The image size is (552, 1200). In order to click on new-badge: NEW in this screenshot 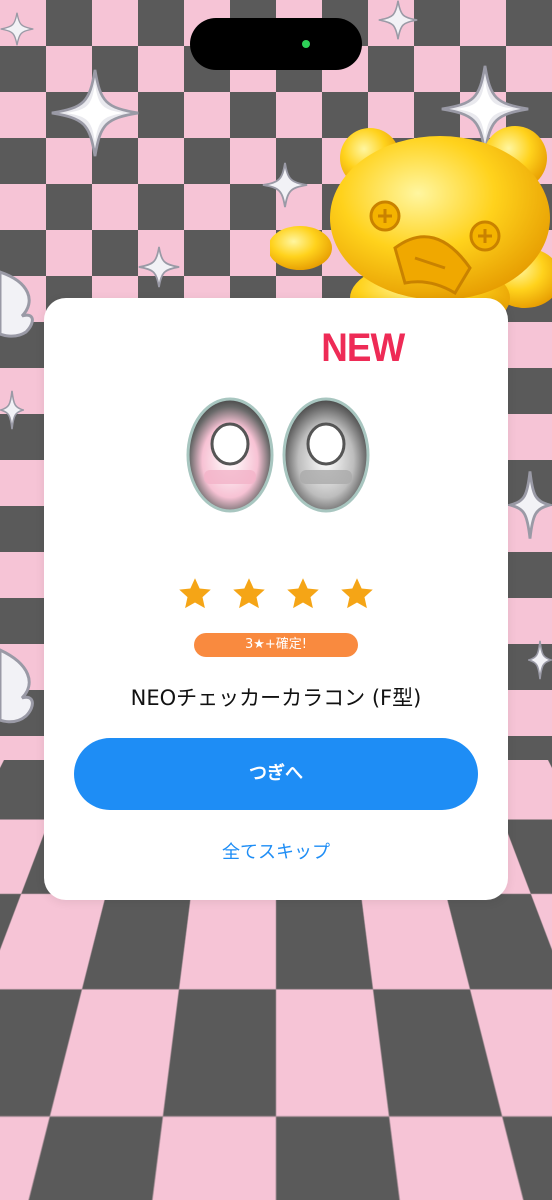, I will do `click(362, 348)`.